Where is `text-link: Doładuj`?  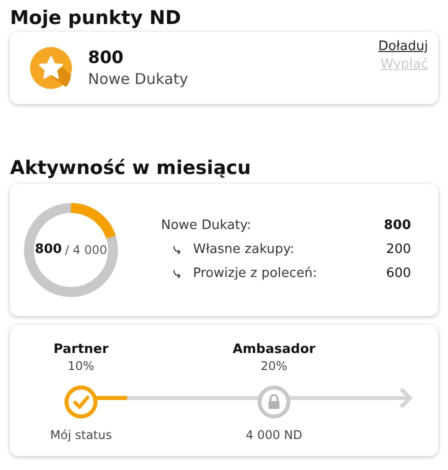
text-link: Doładuj is located at coordinates (403, 47).